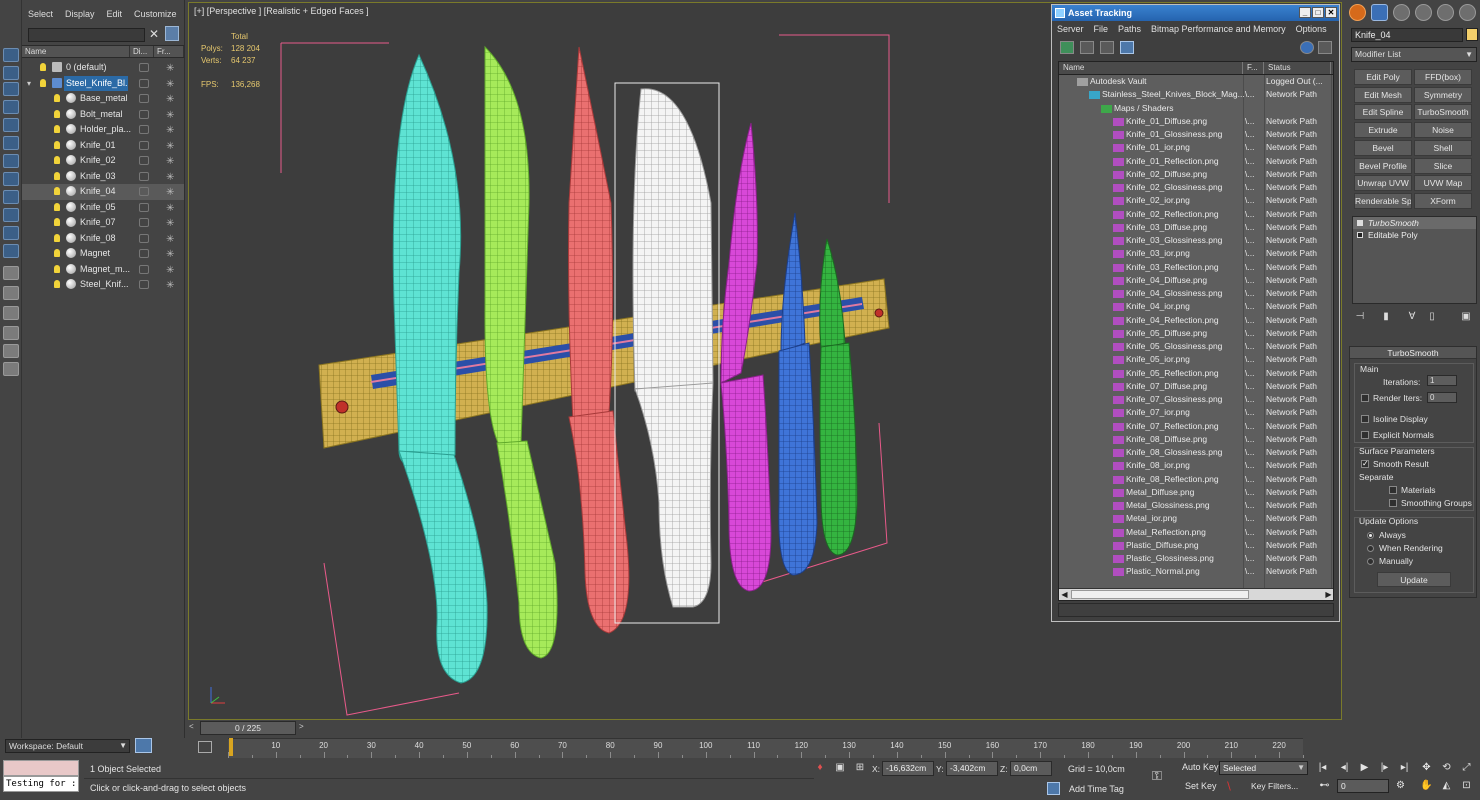  Describe the element at coordinates (1194, 452) in the screenshot. I see `asset-row: Knife_08_Glossiness.png \... Network Path` at that location.